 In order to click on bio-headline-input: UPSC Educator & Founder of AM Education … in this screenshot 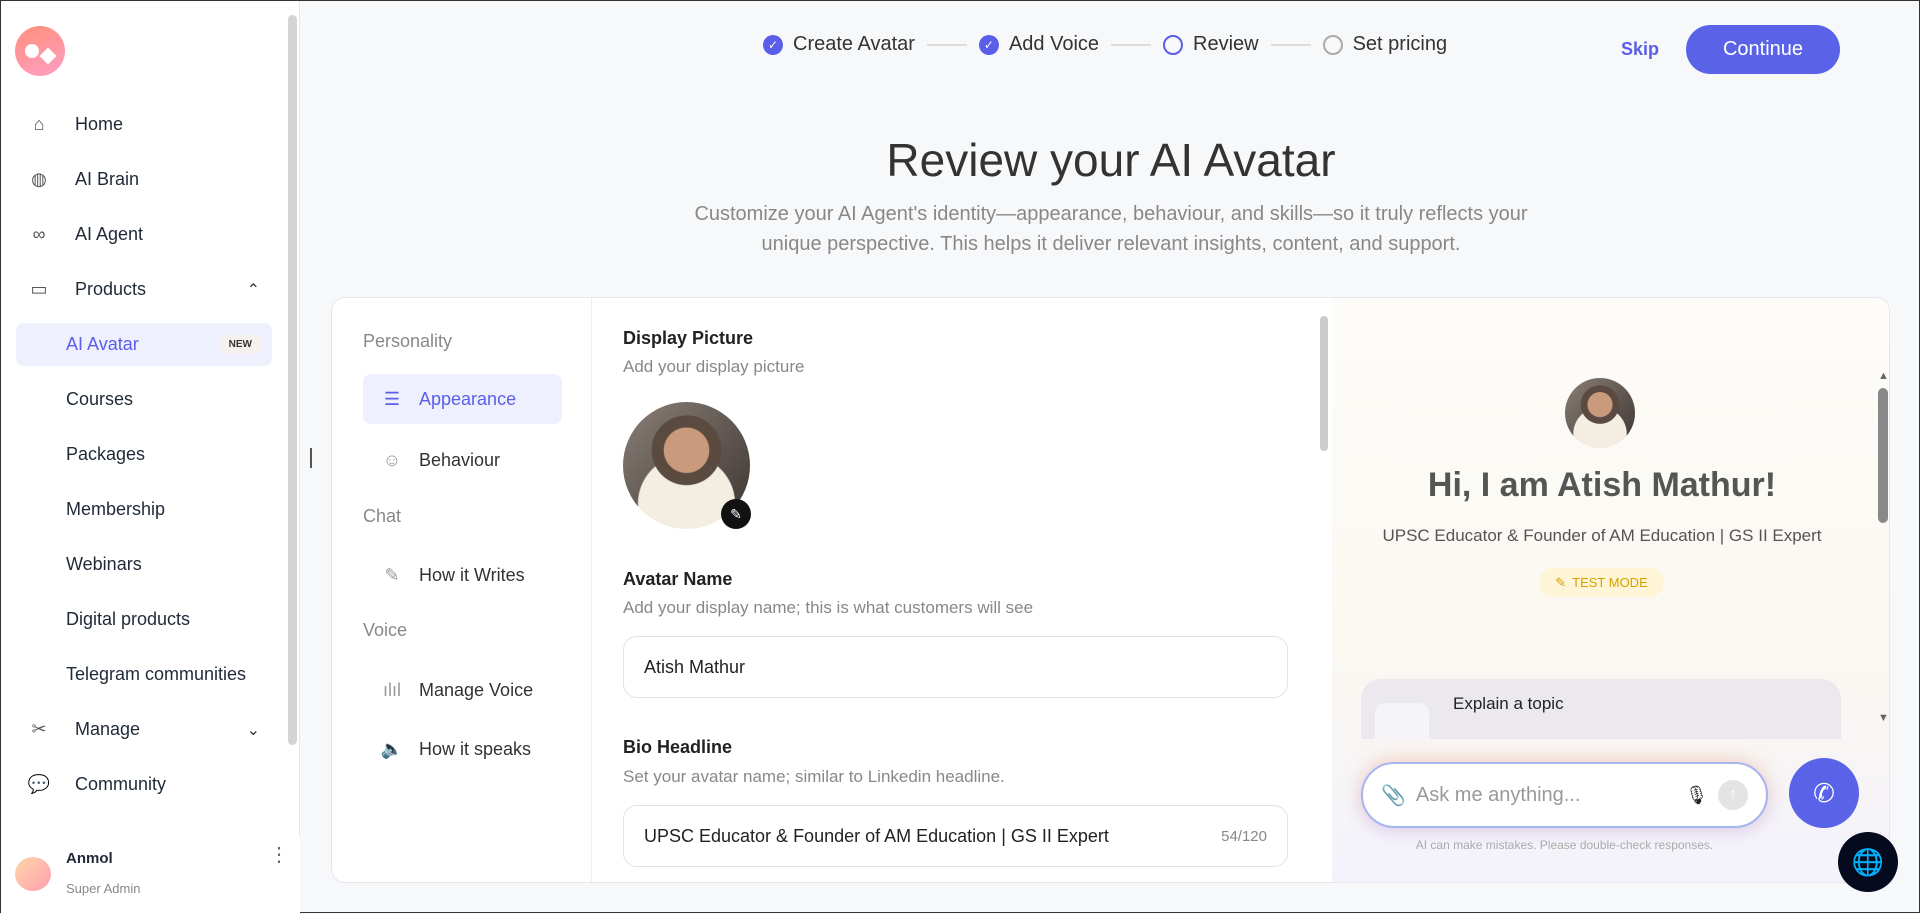, I will do `click(955, 836)`.